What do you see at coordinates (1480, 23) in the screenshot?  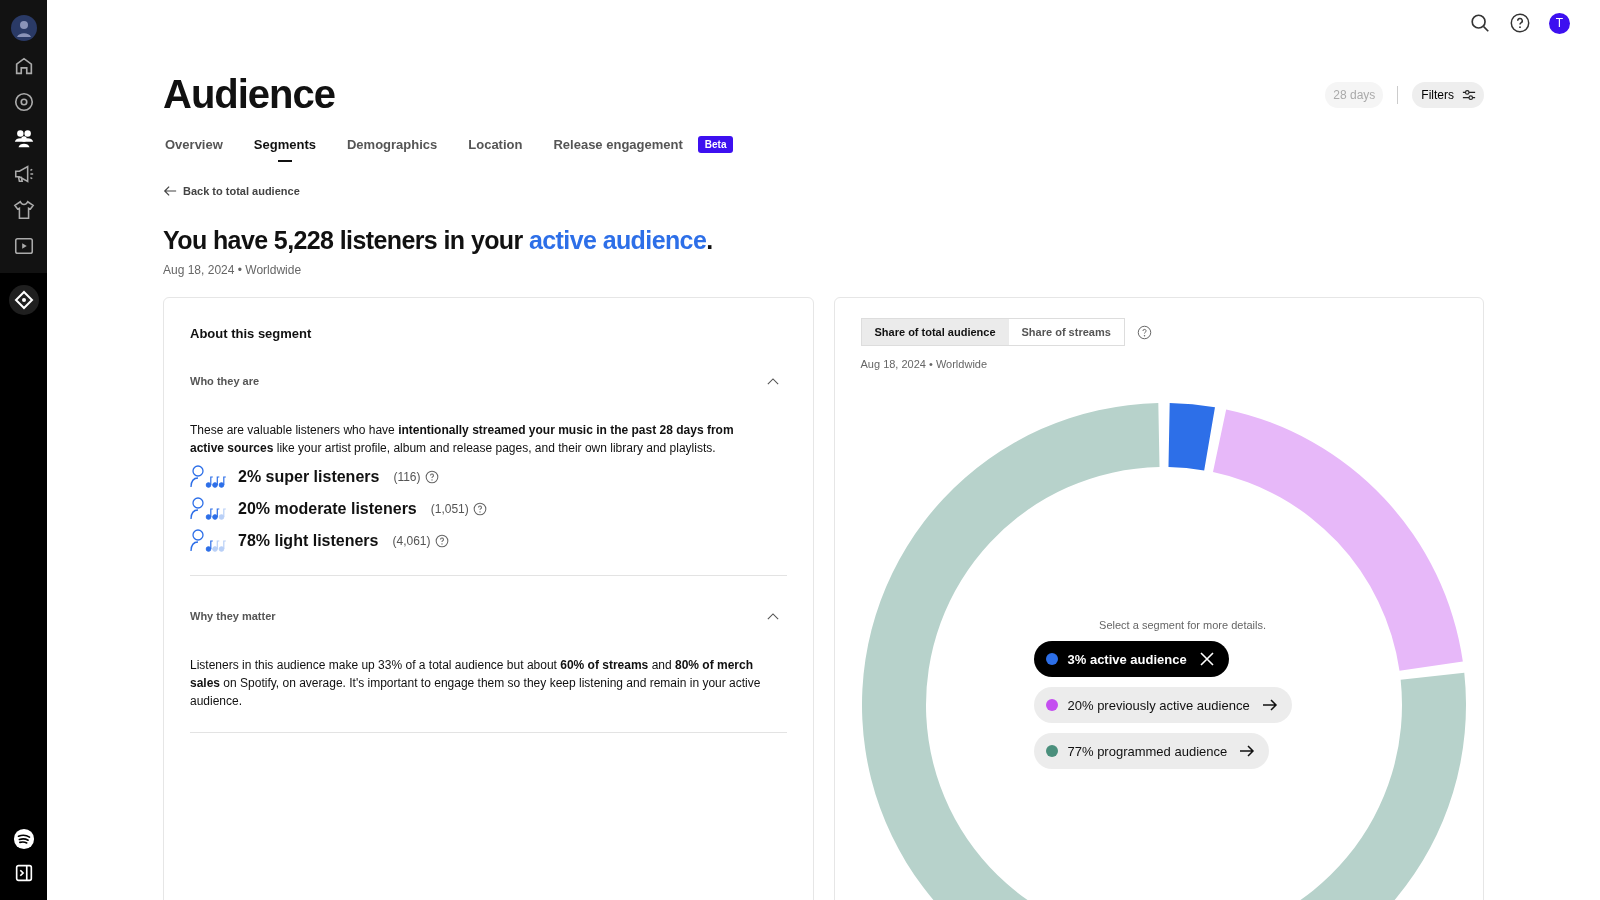 I see `search-icon` at bounding box center [1480, 23].